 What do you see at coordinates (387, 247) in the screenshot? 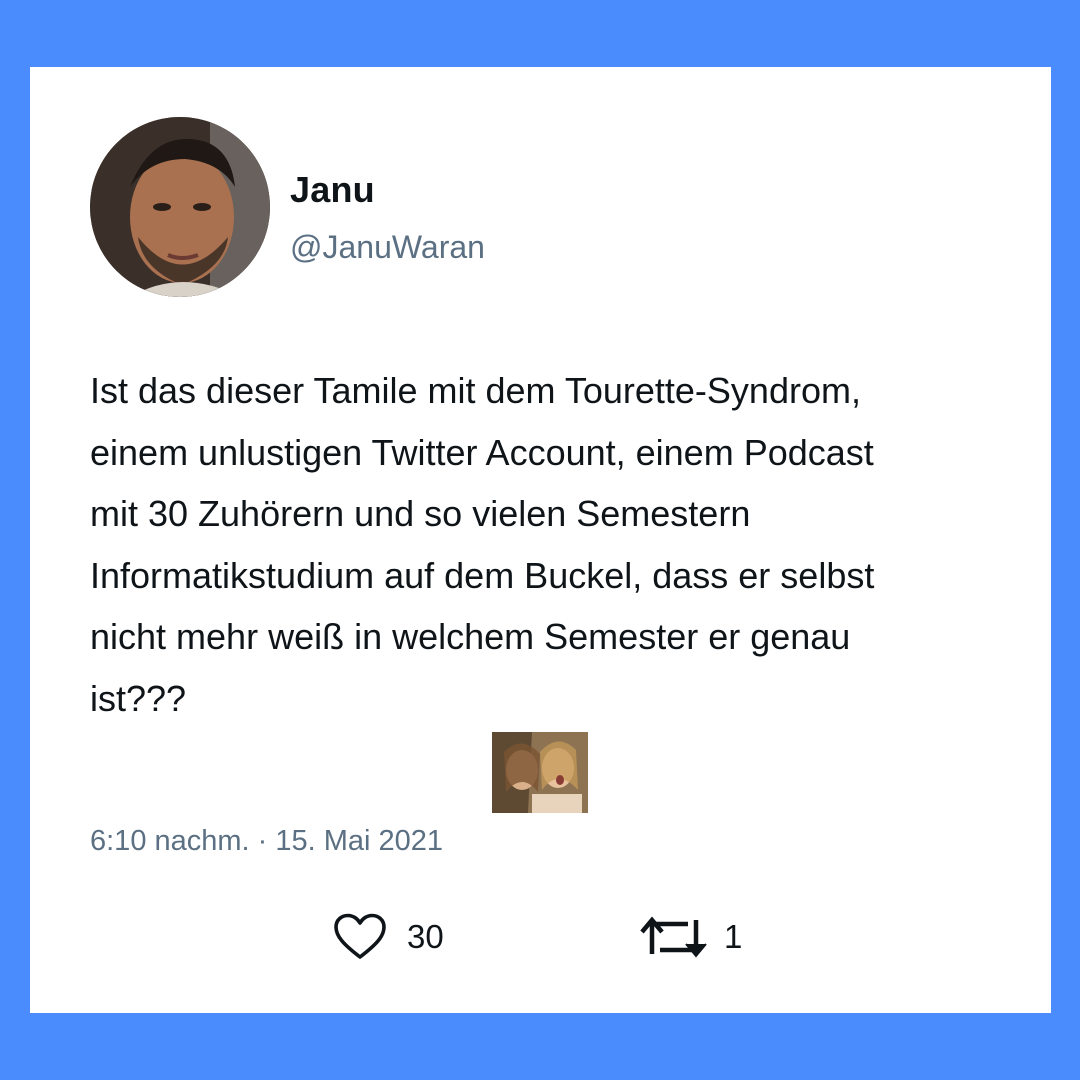
I see `user-handle: @JanuWaran` at bounding box center [387, 247].